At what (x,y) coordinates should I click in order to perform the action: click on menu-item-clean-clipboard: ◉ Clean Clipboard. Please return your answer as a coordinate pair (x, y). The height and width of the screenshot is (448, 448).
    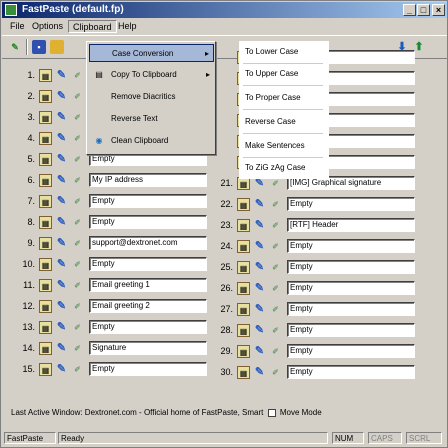
    Looking at the image, I should click on (151, 141).